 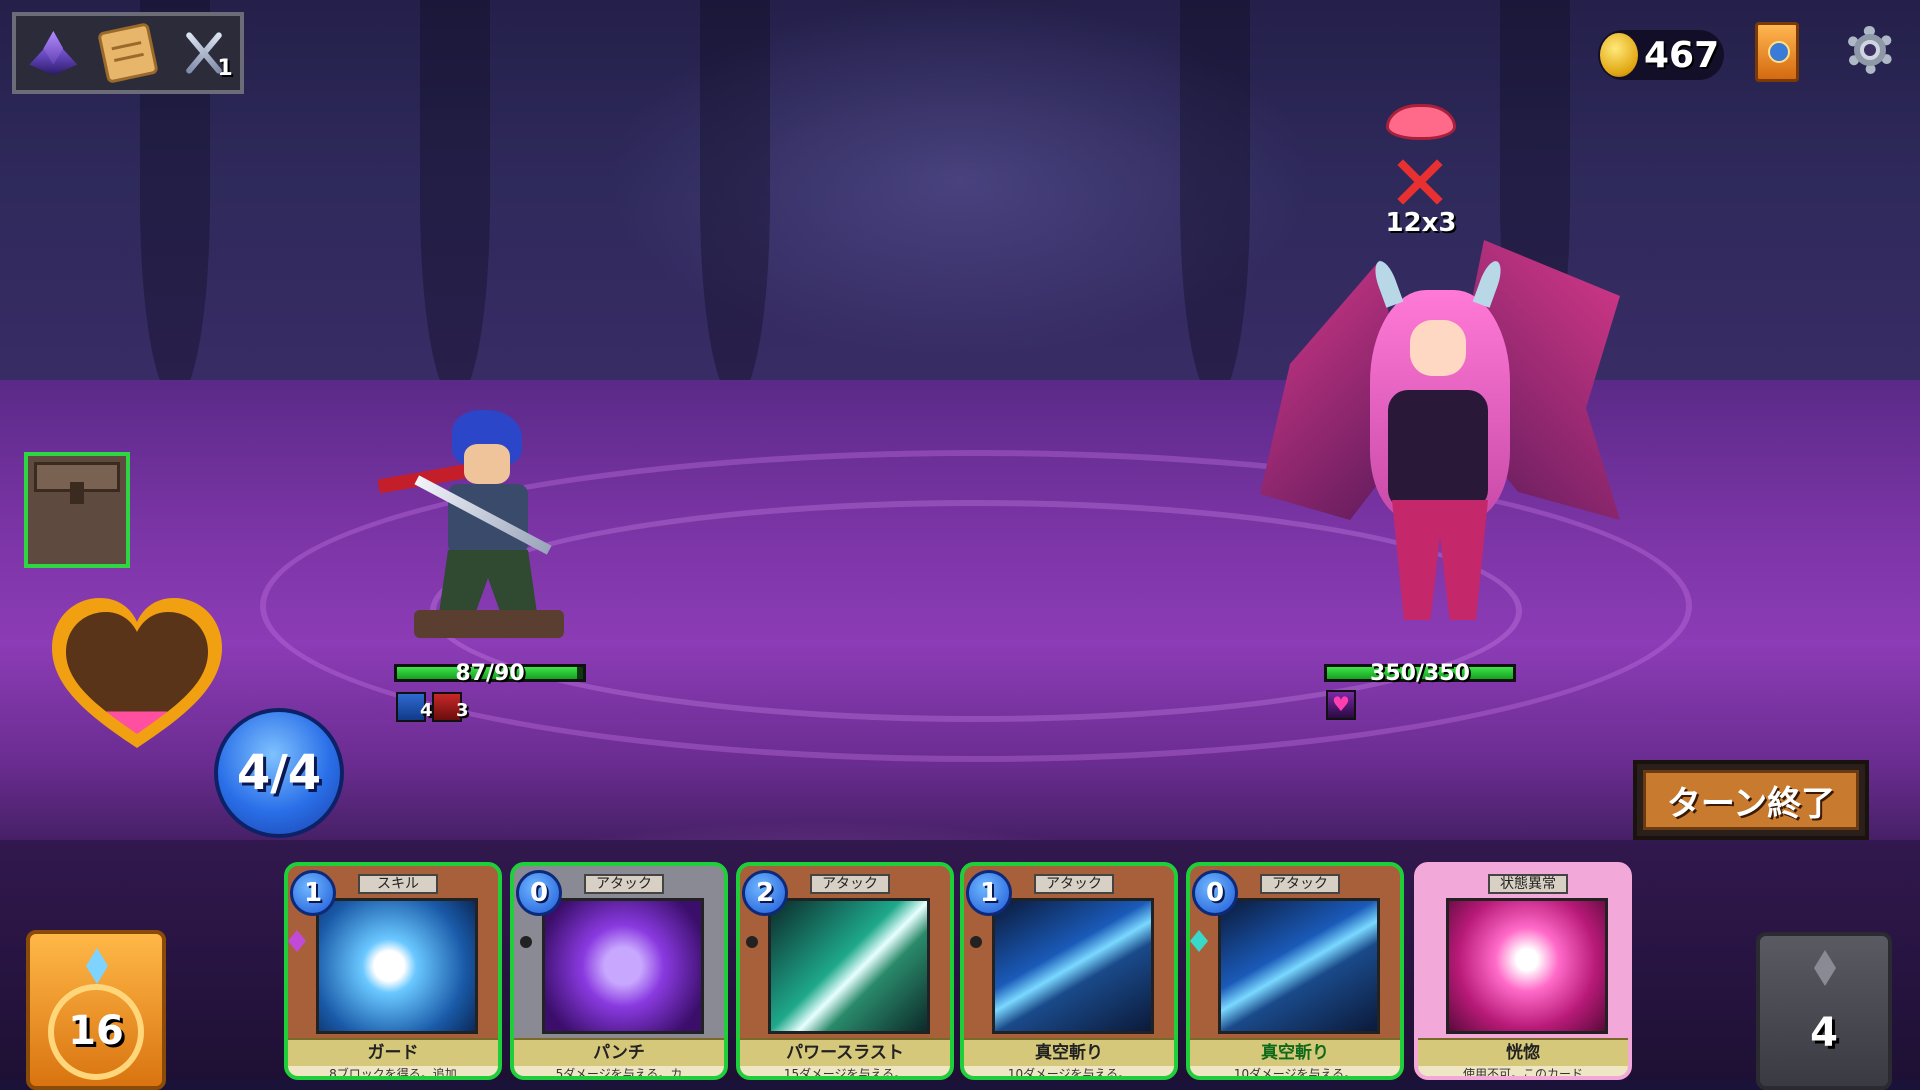 I want to click on hero-face, so click(x=487, y=464).